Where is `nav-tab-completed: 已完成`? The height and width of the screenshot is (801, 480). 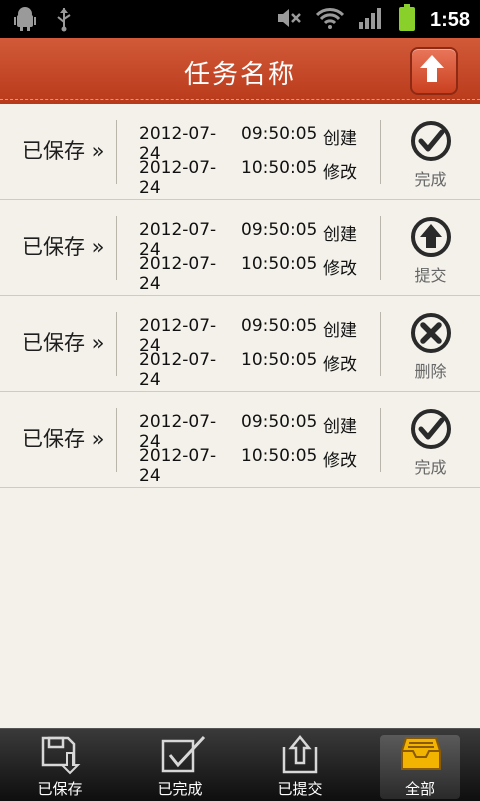 nav-tab-completed: 已完成 is located at coordinates (180, 765).